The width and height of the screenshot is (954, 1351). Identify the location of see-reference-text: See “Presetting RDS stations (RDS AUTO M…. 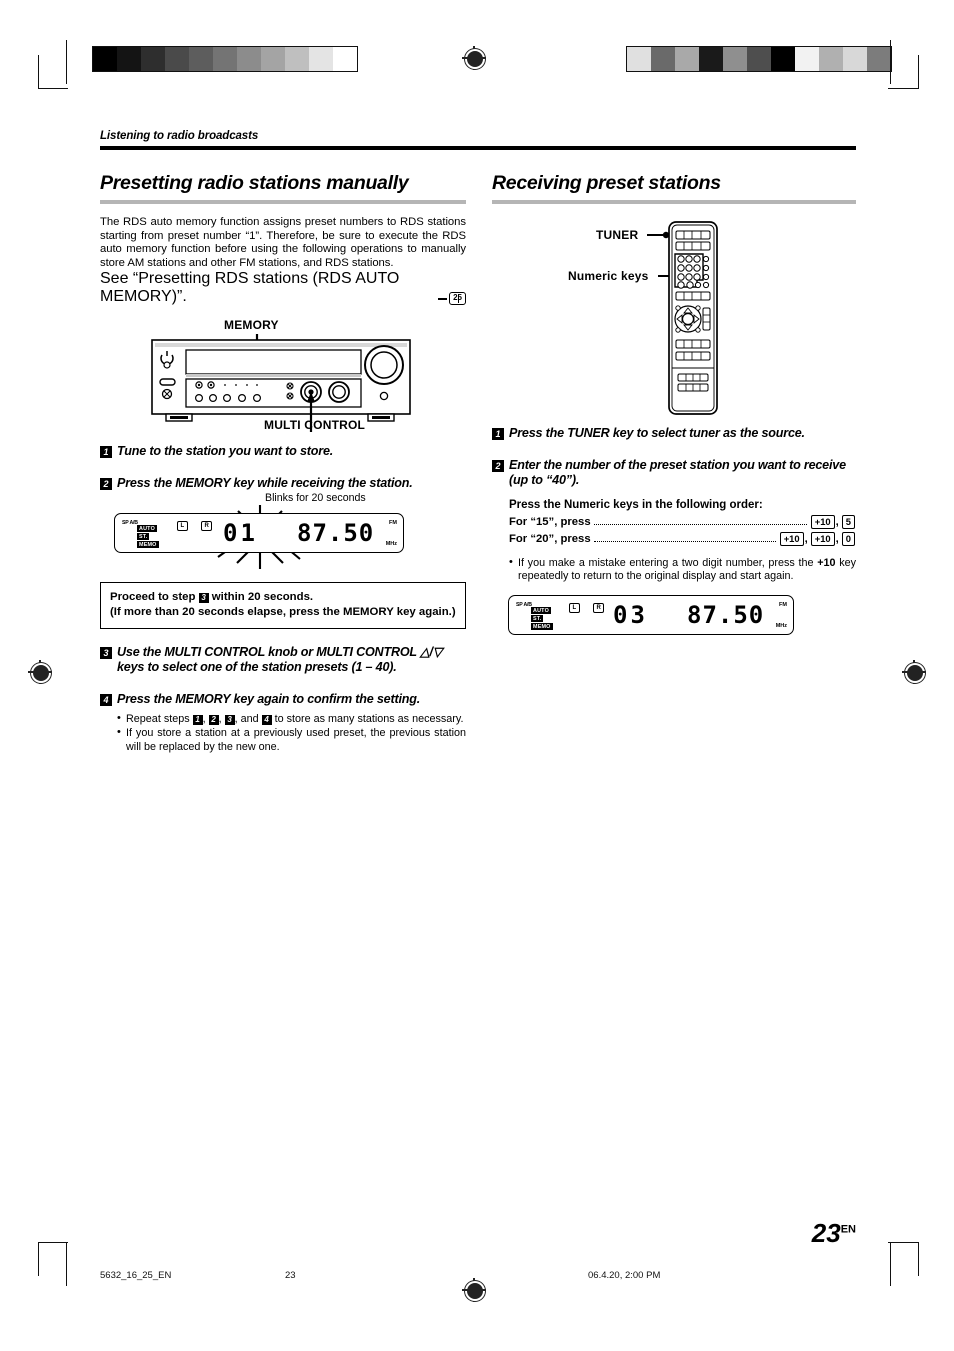
(250, 288).